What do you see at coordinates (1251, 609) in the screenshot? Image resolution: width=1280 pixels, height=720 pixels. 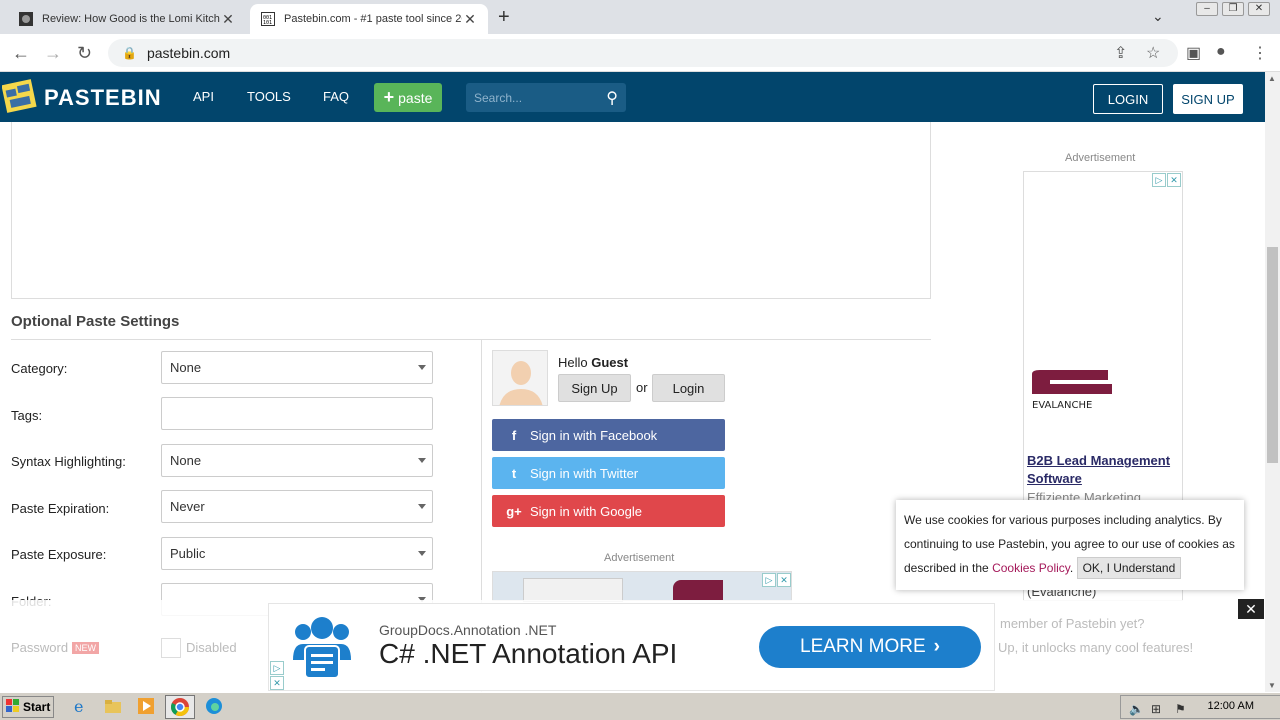 I see `banner-close-button: ✕` at bounding box center [1251, 609].